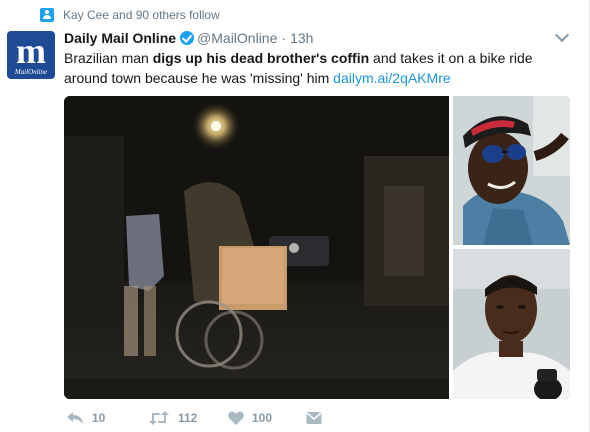 This screenshot has width=590, height=432. Describe the element at coordinates (141, 15) in the screenshot. I see `social-context-text: Kay Cee and 90 others follow` at that location.